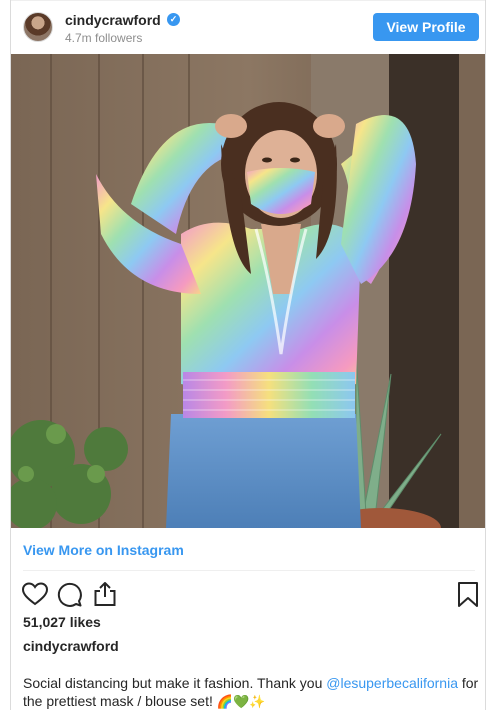 This screenshot has height=710, width=492. What do you see at coordinates (241, 701) in the screenshot?
I see `caption-emojis: 🌈💚✨` at bounding box center [241, 701].